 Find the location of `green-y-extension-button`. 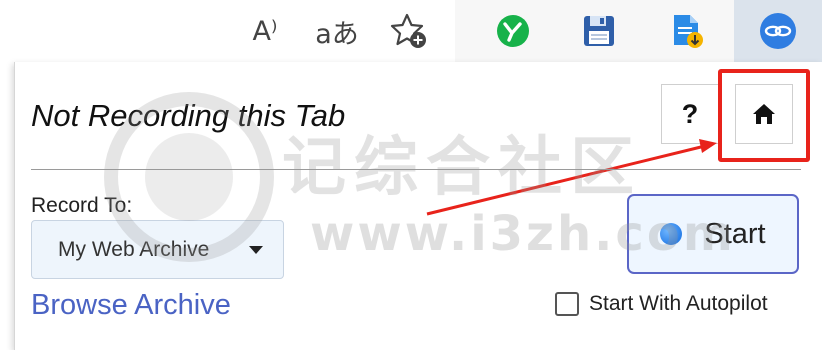

green-y-extension-button is located at coordinates (513, 31).